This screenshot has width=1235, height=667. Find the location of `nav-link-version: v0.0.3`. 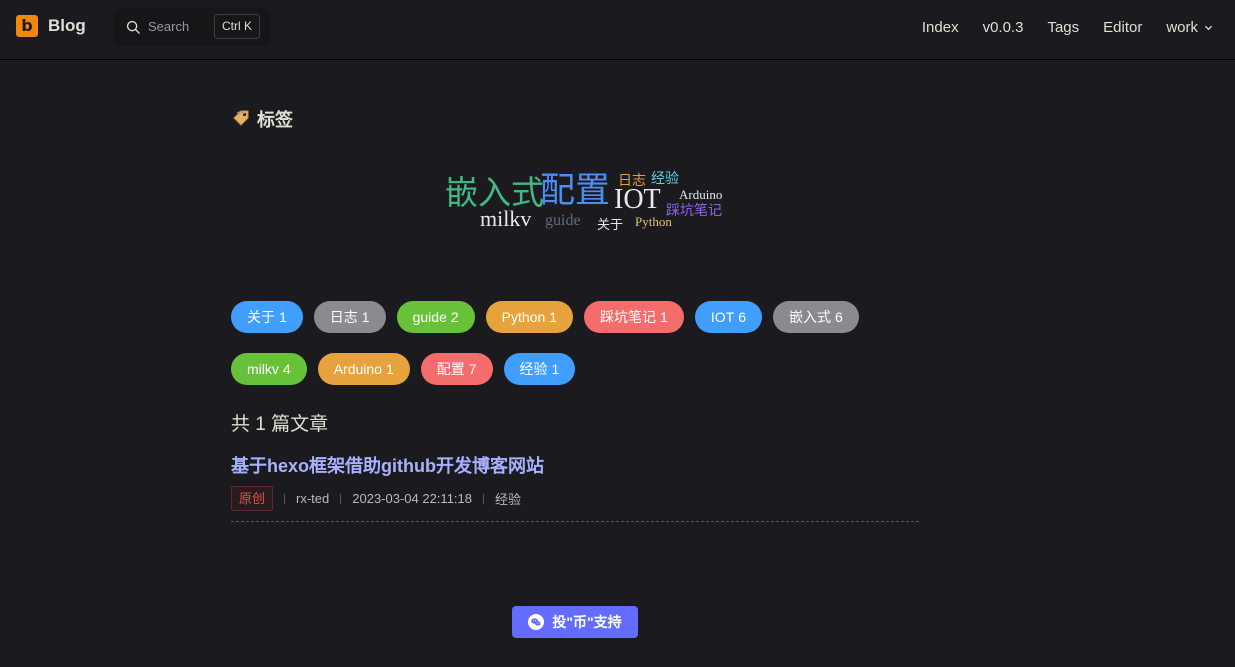

nav-link-version: v0.0.3 is located at coordinates (1003, 27).